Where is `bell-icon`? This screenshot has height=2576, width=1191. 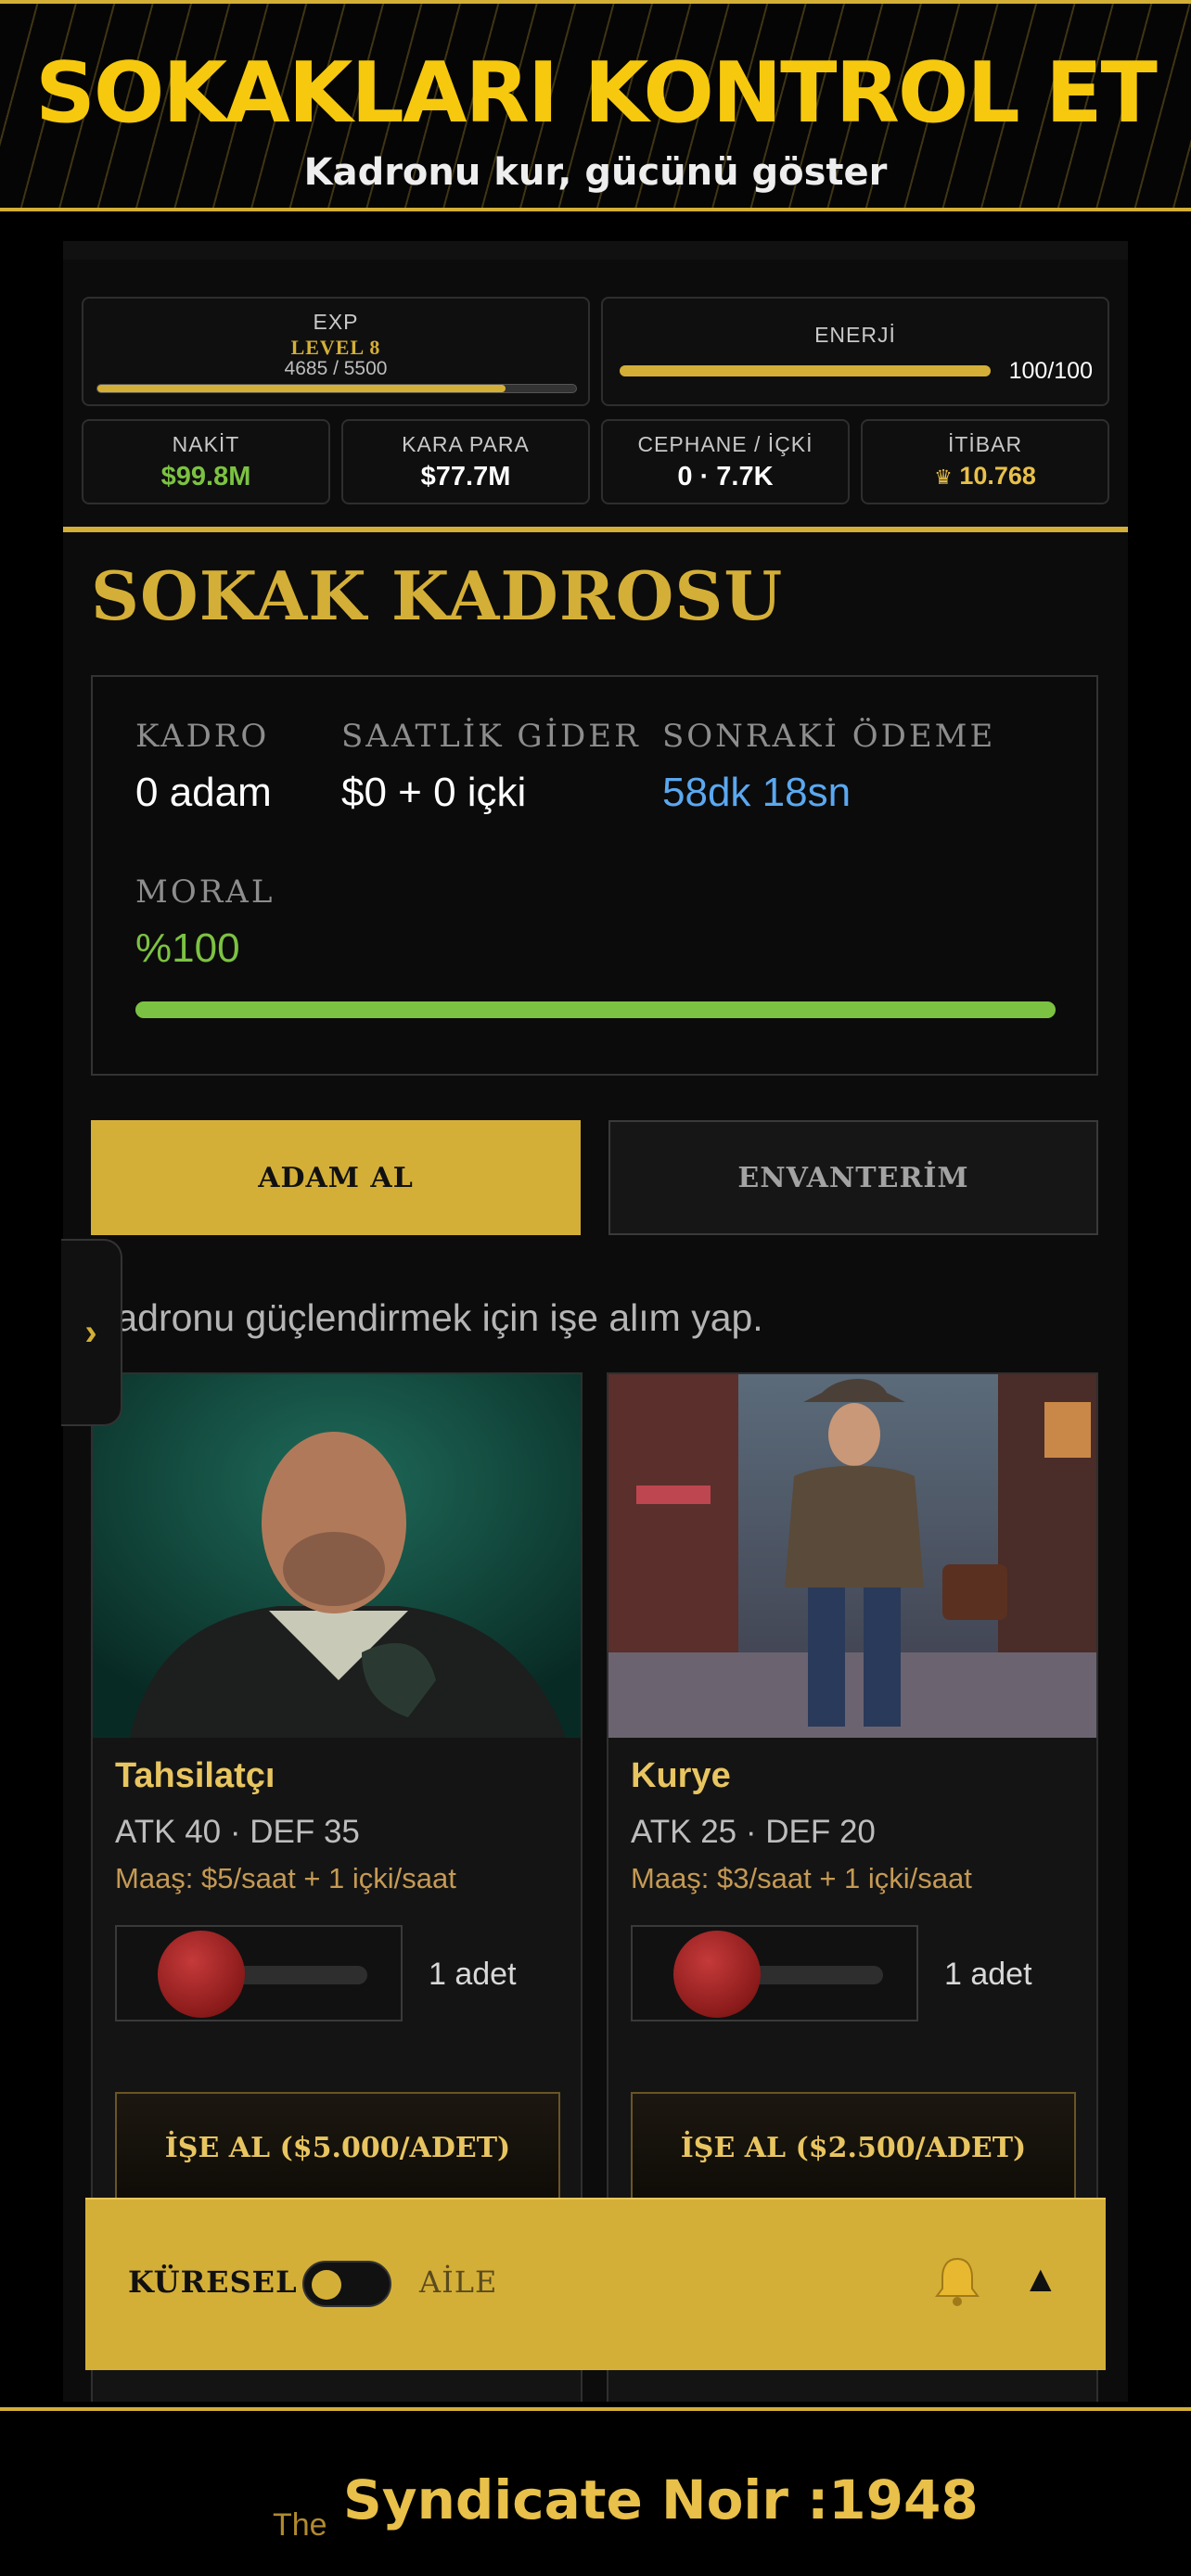
bell-icon is located at coordinates (957, 2281).